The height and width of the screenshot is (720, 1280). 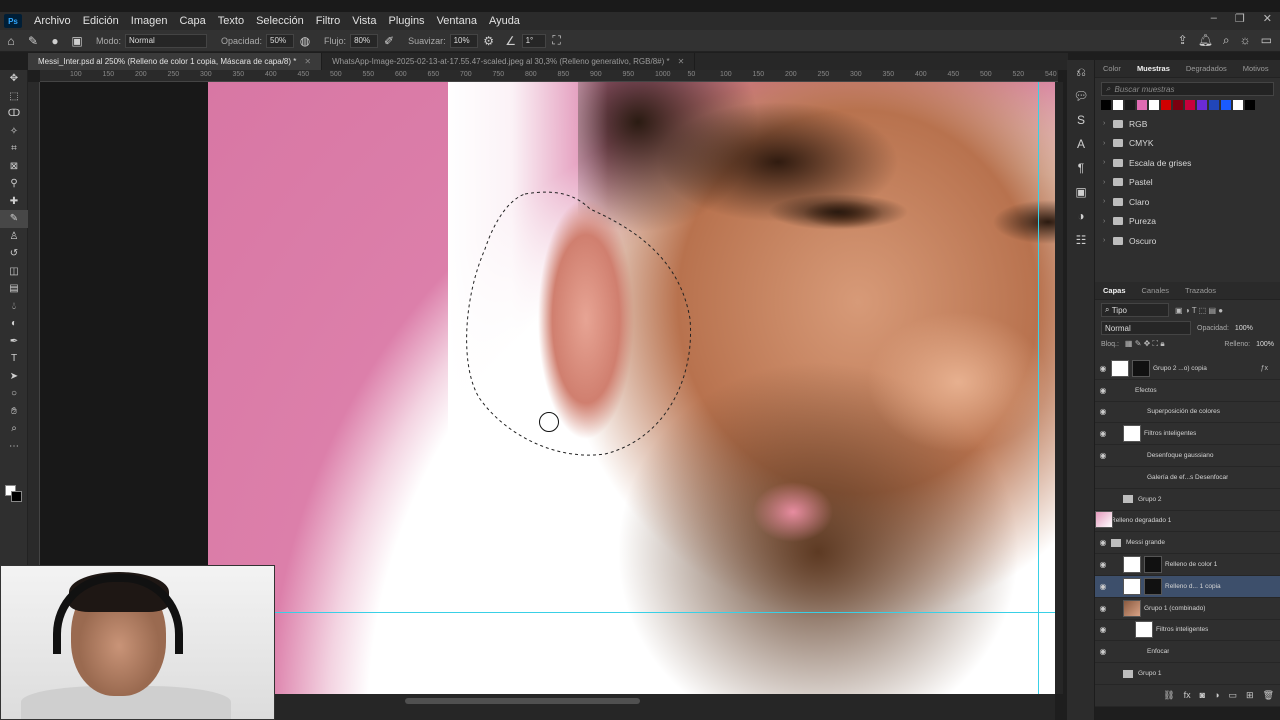 What do you see at coordinates (1081, 120) in the screenshot?
I see `stock-icon: S` at bounding box center [1081, 120].